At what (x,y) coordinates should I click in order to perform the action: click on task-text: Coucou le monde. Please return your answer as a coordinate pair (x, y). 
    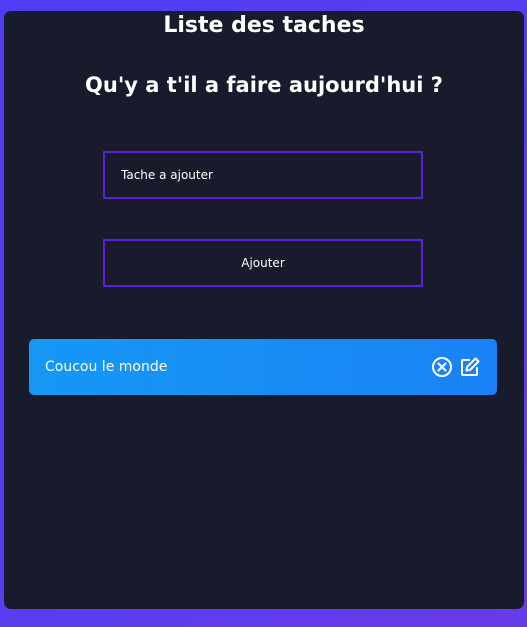
    Looking at the image, I should click on (106, 367).